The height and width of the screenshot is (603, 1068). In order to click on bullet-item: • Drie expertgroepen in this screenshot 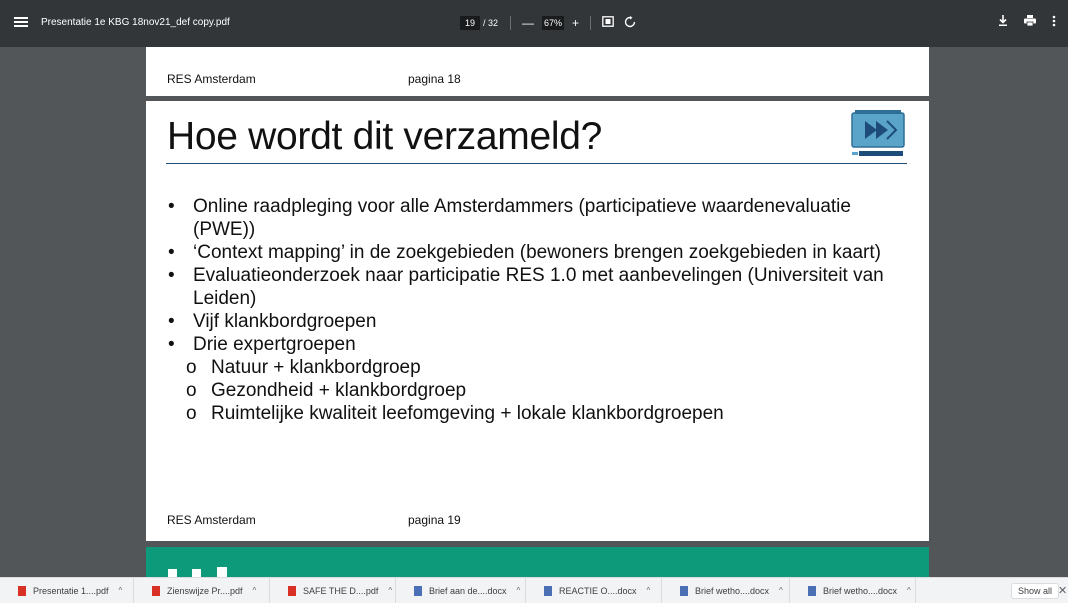, I will do `click(541, 344)`.